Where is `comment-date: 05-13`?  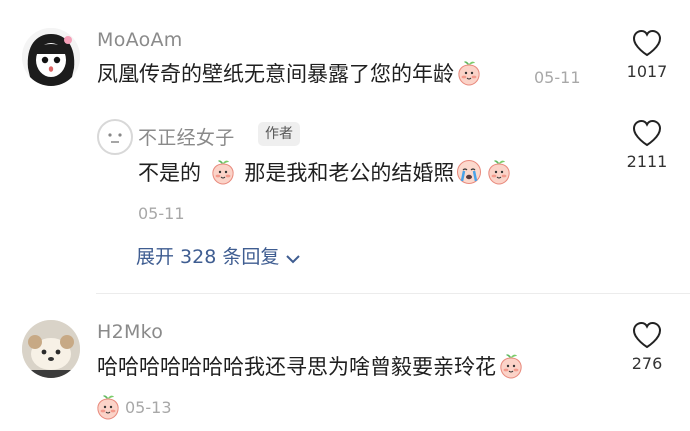 comment-date: 05-13 is located at coordinates (148, 407).